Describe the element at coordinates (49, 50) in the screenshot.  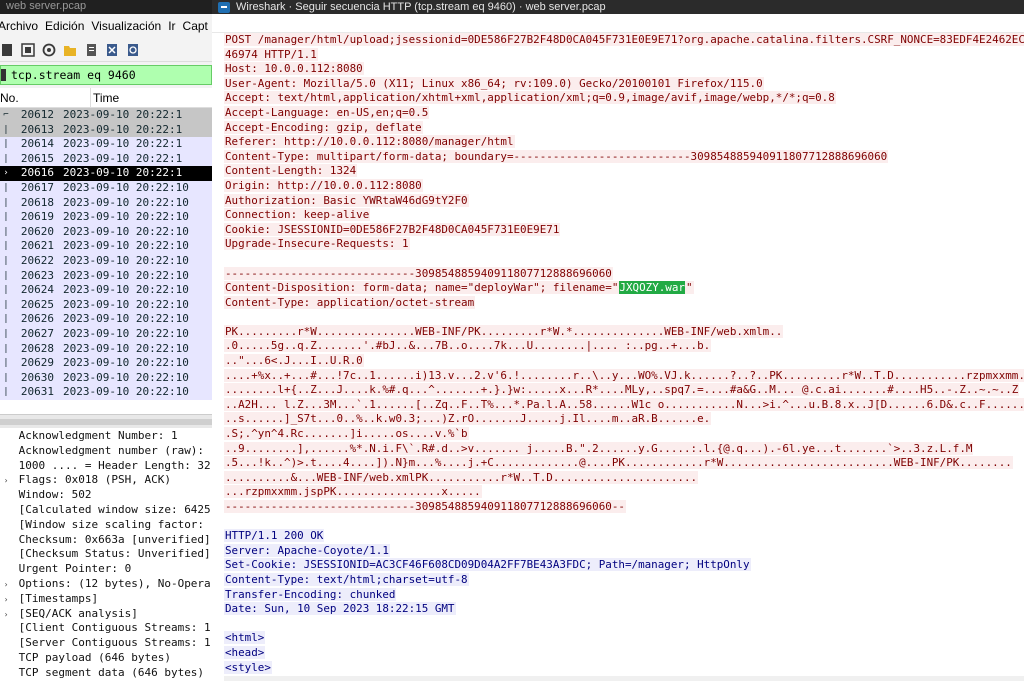
I see `options-icon` at that location.